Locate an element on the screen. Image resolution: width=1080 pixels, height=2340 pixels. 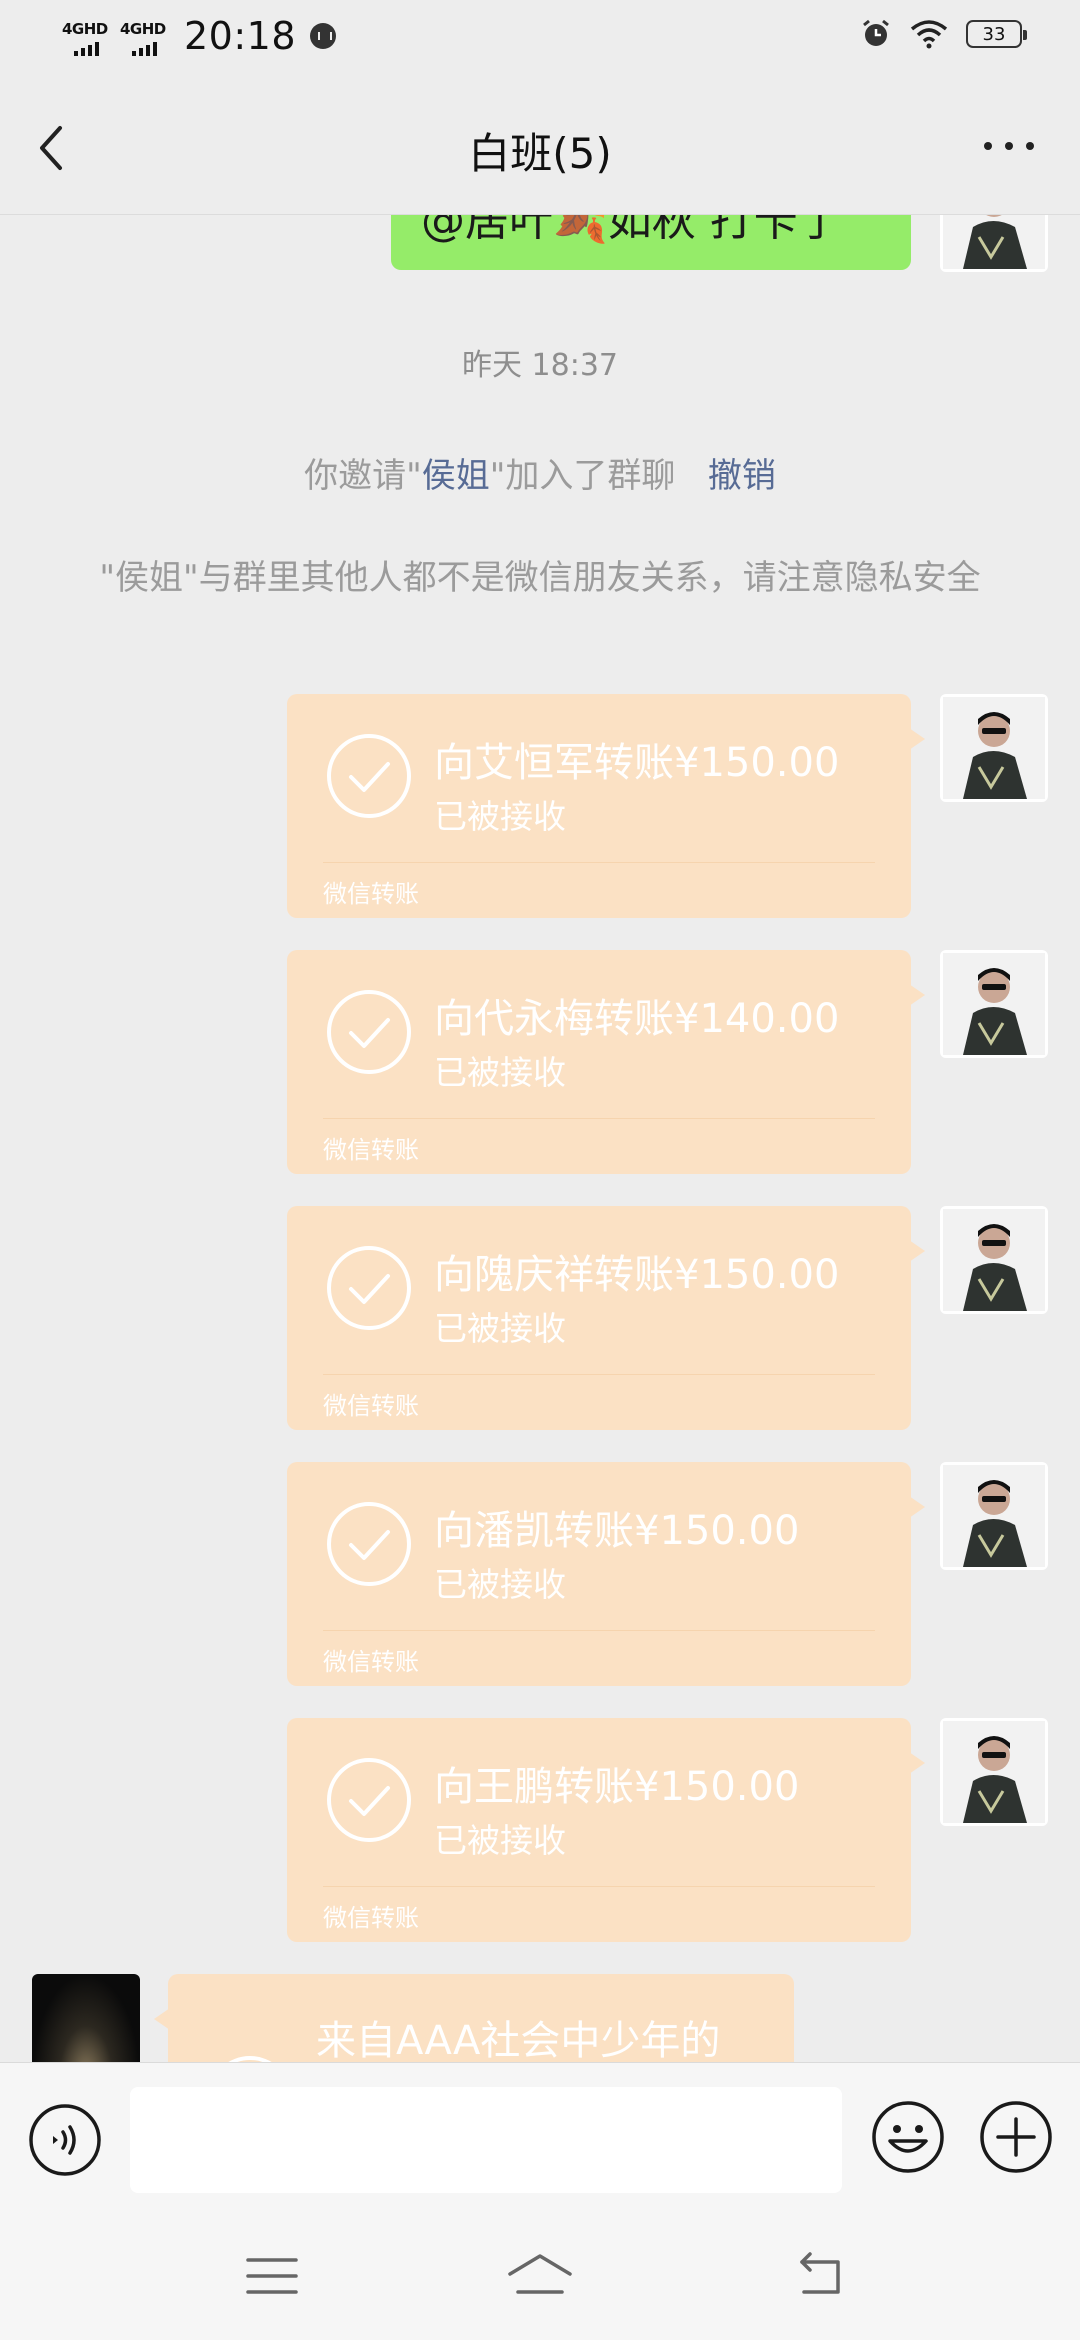
message-timestamp: 昨天 18:37 is located at coordinates (540, 365).